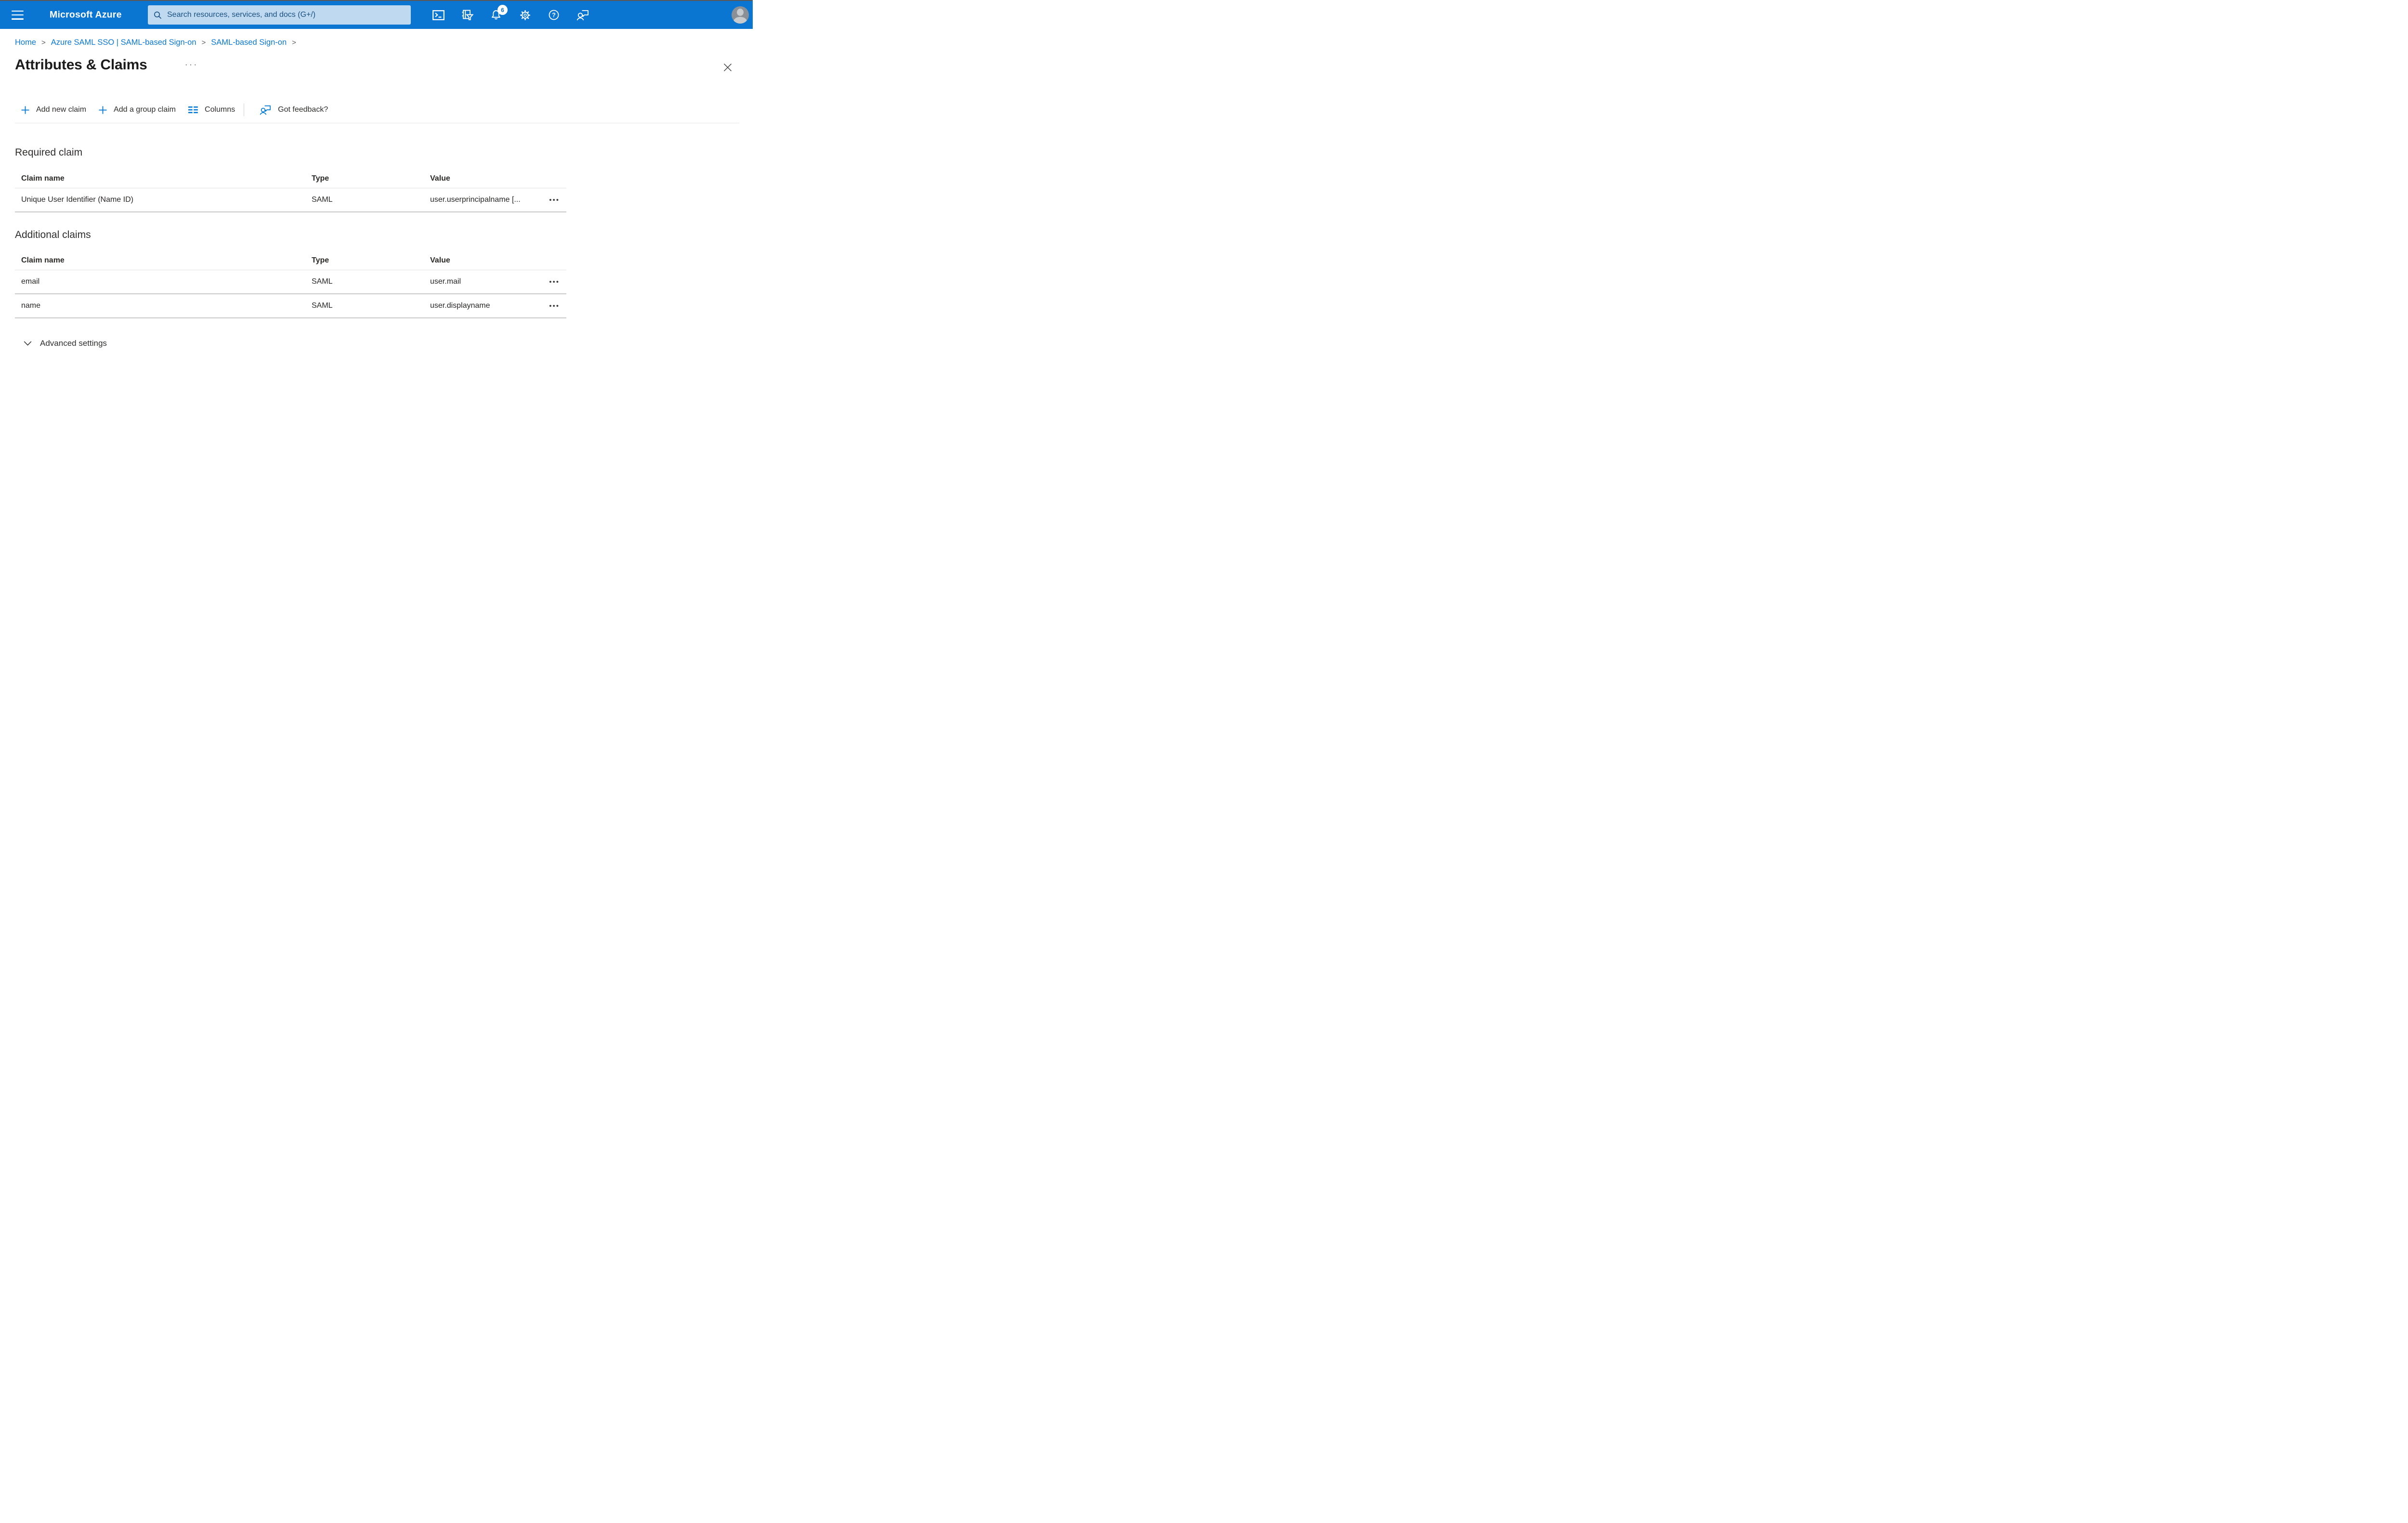 The image size is (2408, 1523). I want to click on avatar-silhouette-head, so click(740, 12).